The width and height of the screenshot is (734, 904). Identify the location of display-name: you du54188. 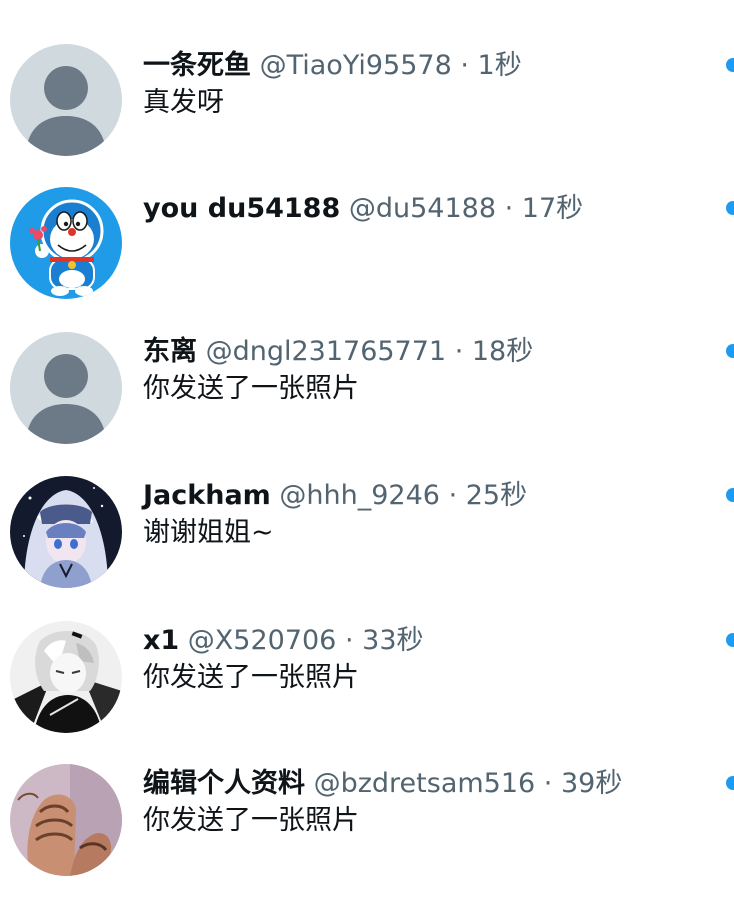
(241, 208).